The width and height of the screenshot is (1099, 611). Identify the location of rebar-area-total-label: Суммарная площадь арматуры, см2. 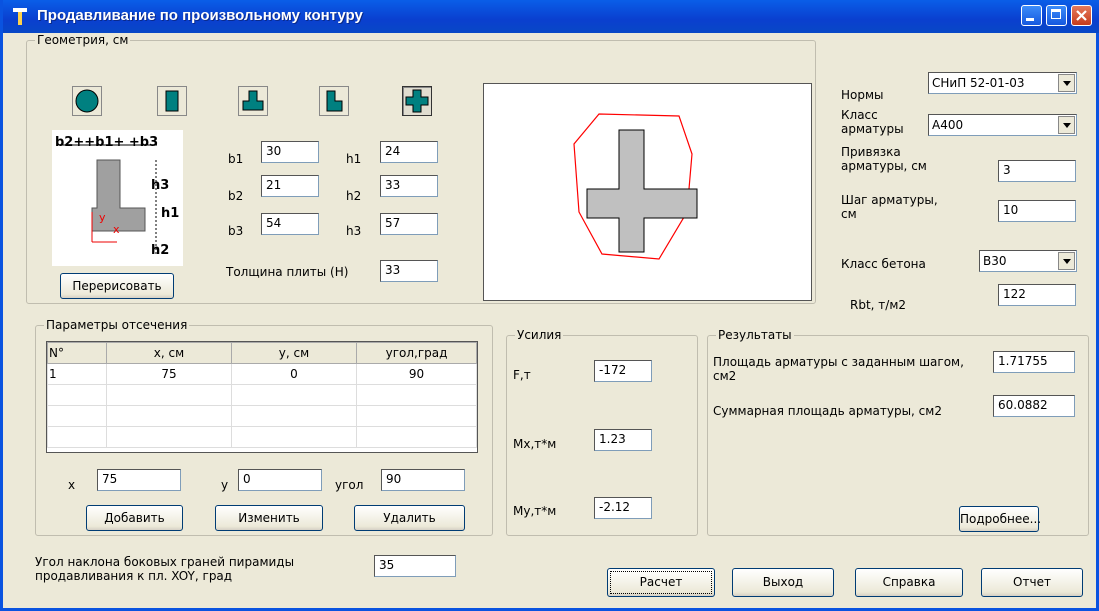
(827, 411).